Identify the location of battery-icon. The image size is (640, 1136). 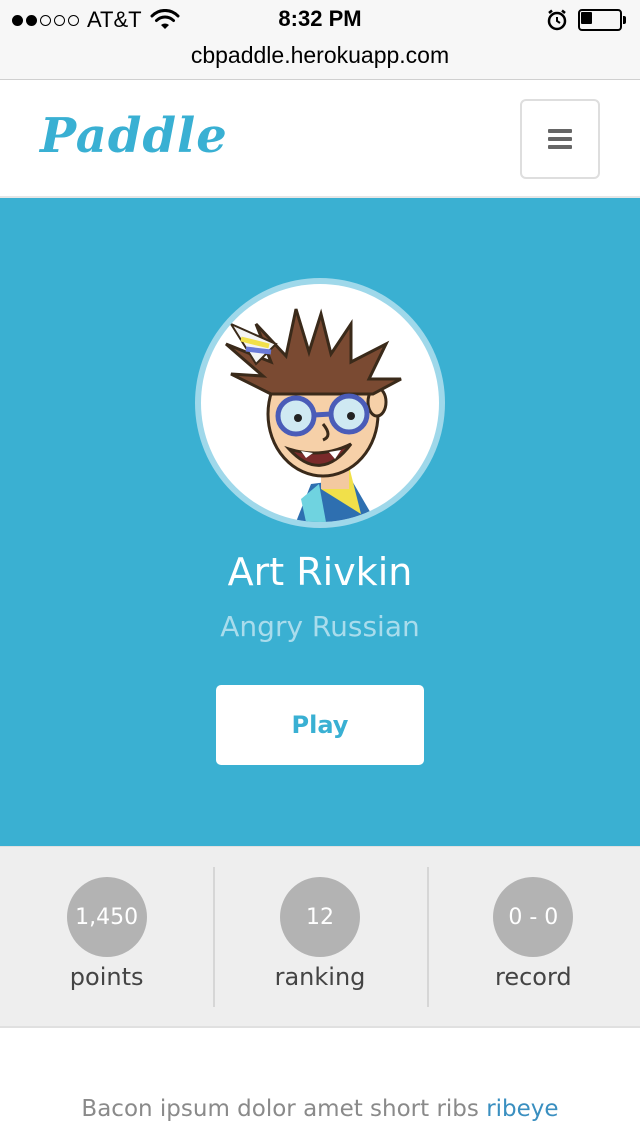
(602, 20).